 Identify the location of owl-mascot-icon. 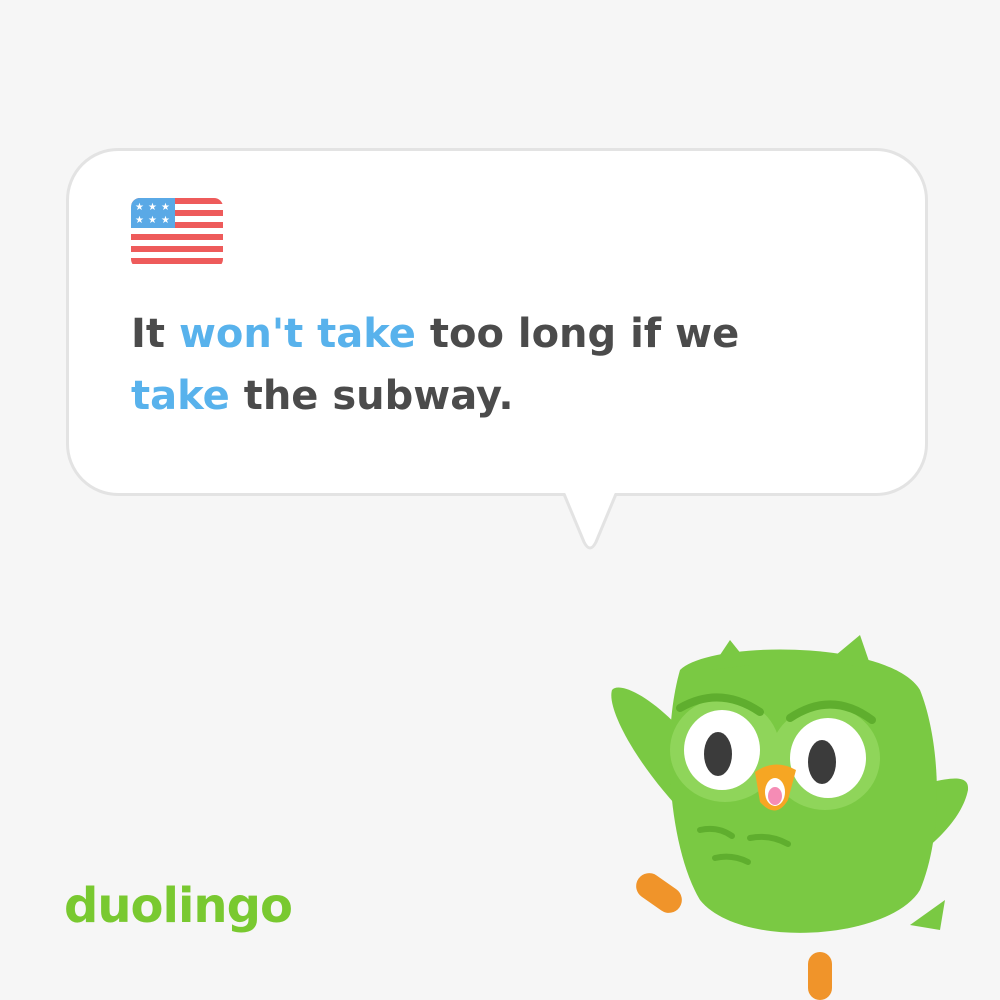
(790, 817).